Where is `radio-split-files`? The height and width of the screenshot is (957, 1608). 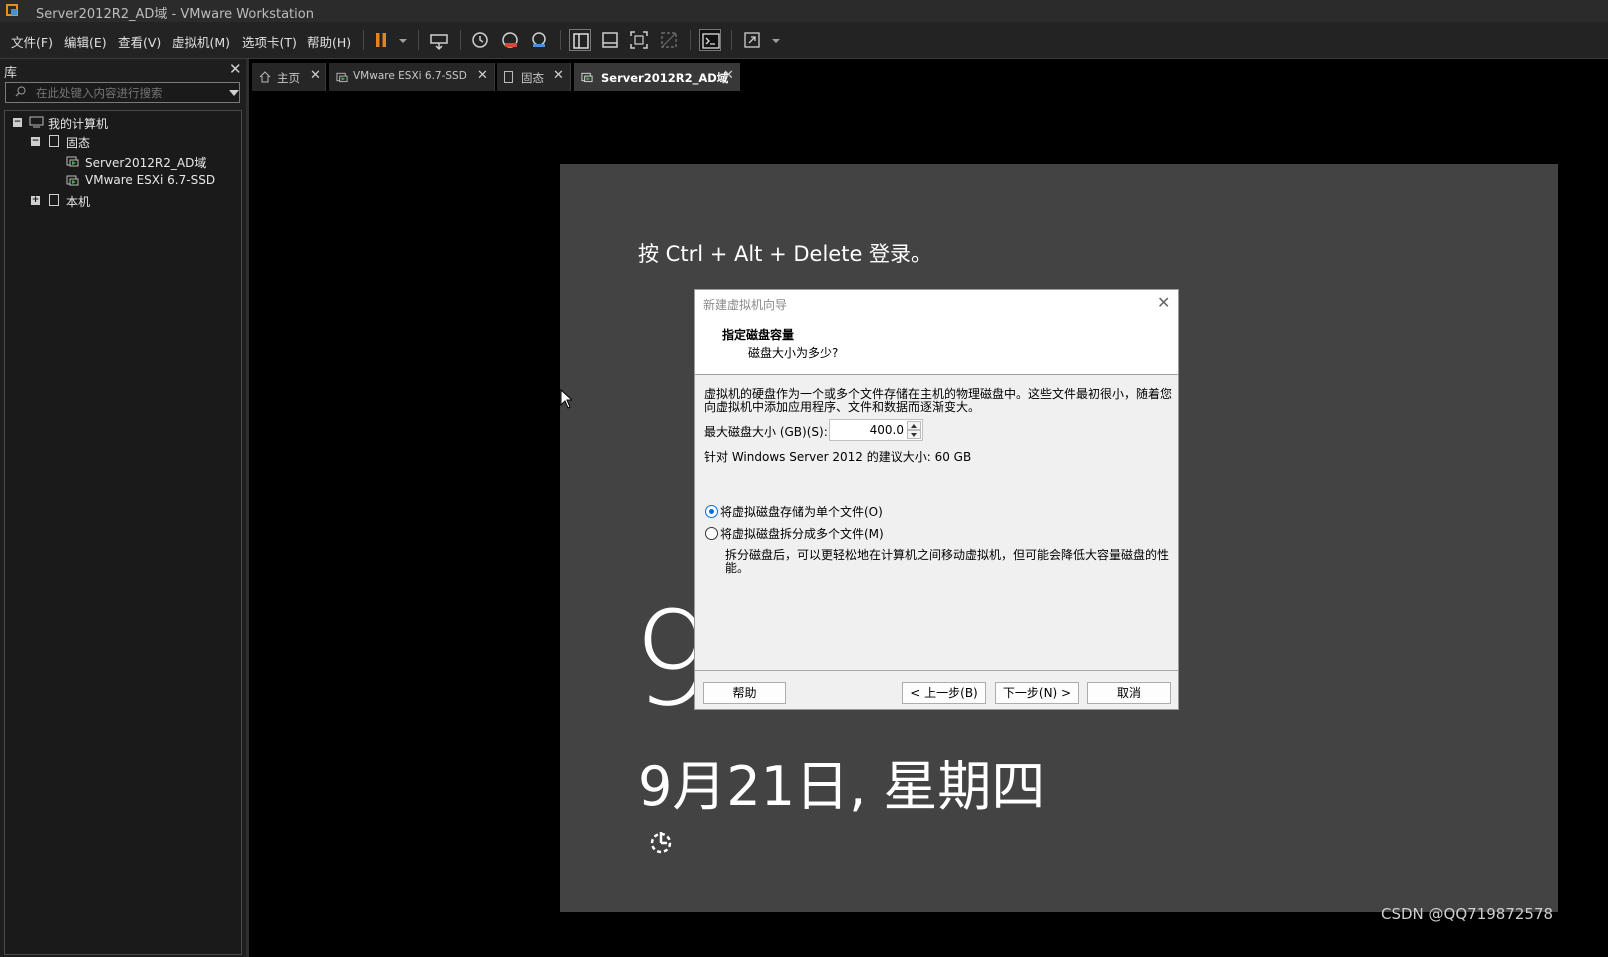
radio-split-files is located at coordinates (711, 533).